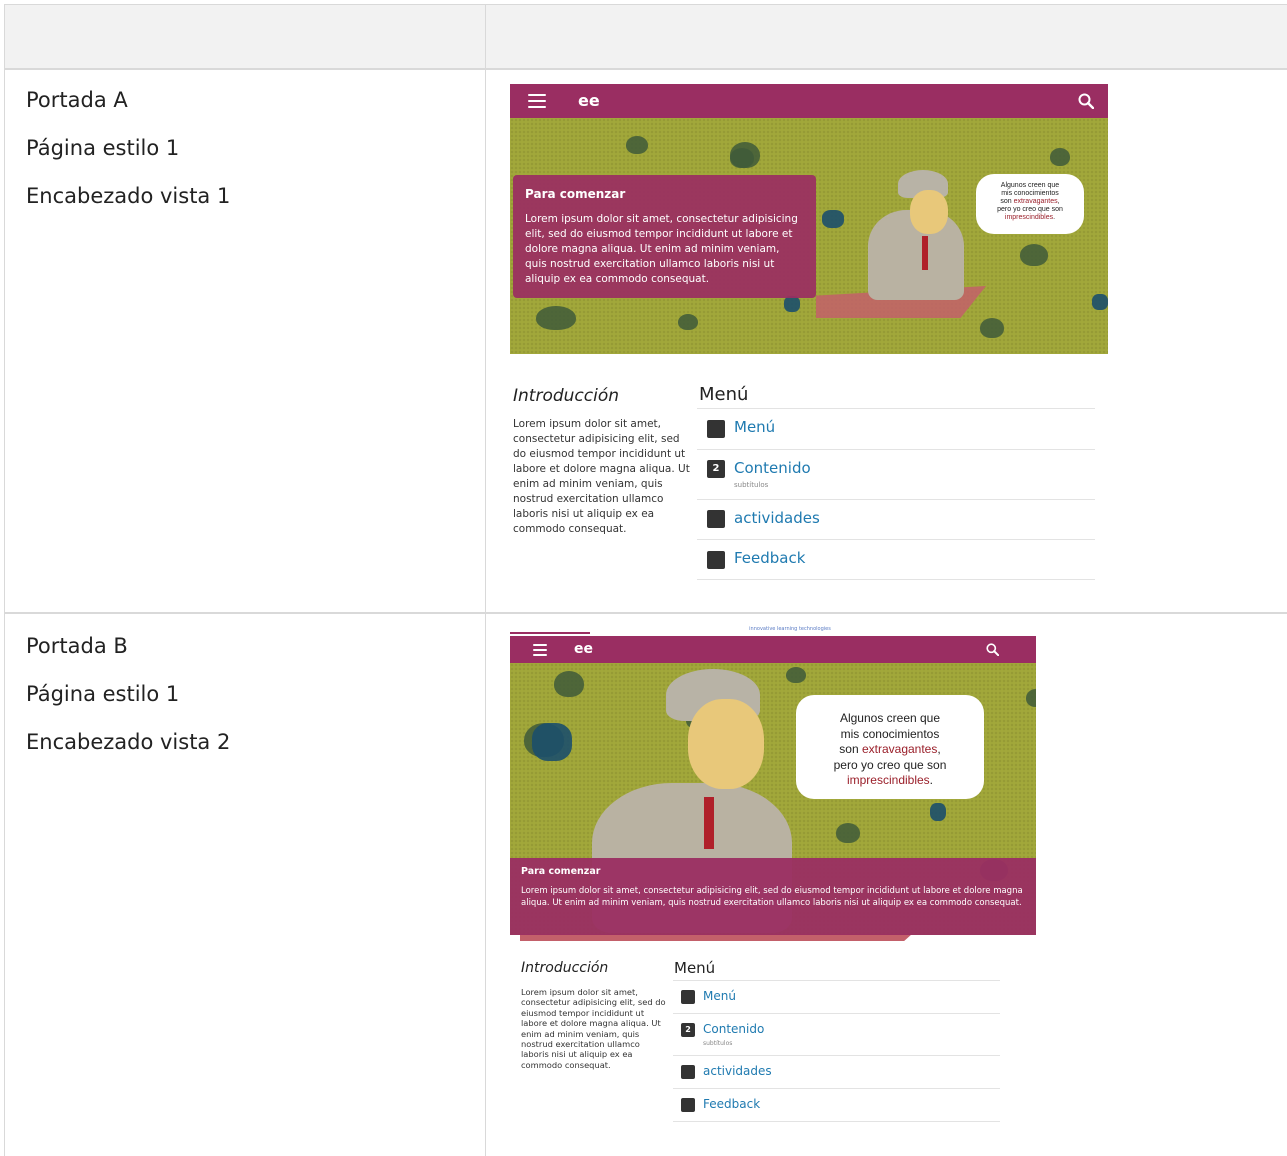 Image resolution: width=1287 pixels, height=1156 pixels. What do you see at coordinates (645, 4) in the screenshot?
I see `table-border-top` at bounding box center [645, 4].